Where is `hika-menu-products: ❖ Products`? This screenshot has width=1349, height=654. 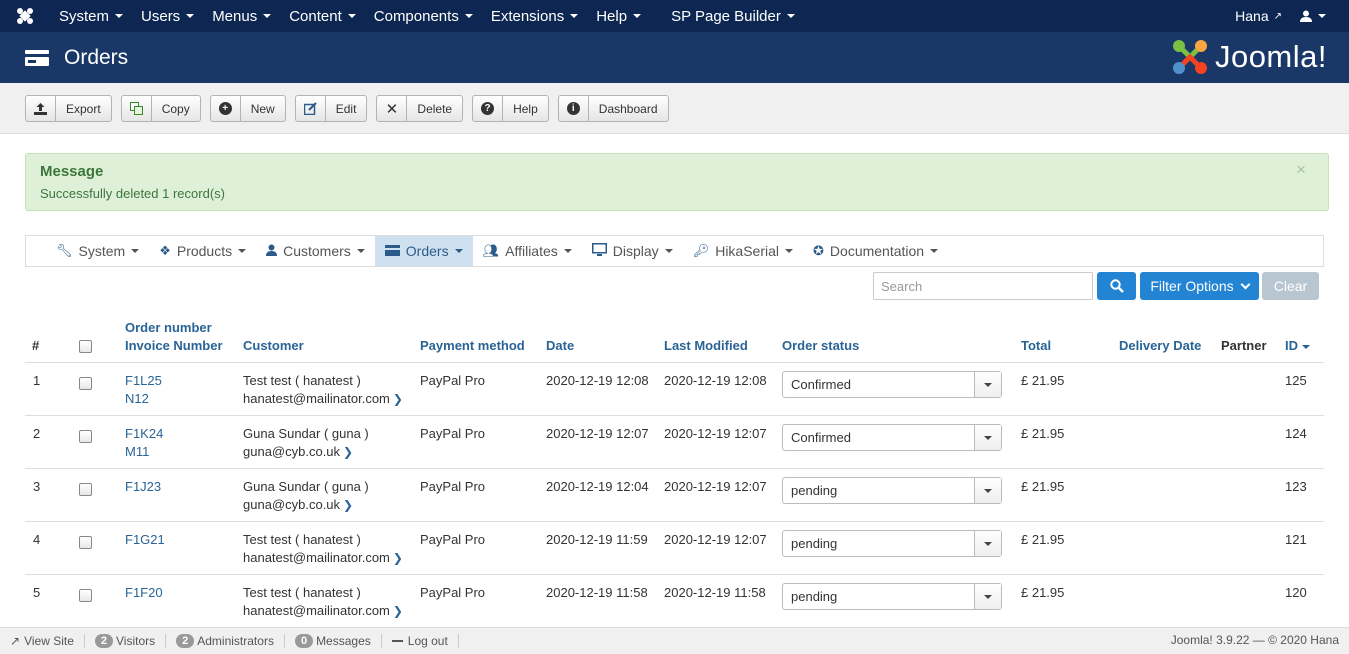
hika-menu-products: ❖ Products is located at coordinates (202, 251).